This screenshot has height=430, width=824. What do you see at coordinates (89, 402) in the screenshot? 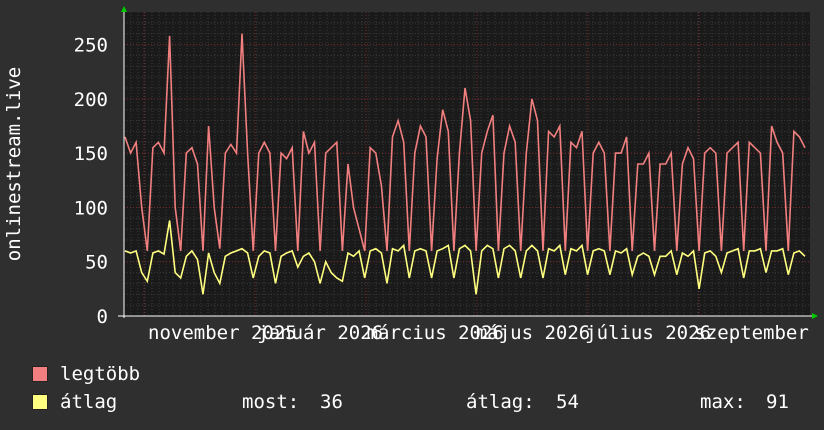
I see `legend-label-avg: átlag` at bounding box center [89, 402].